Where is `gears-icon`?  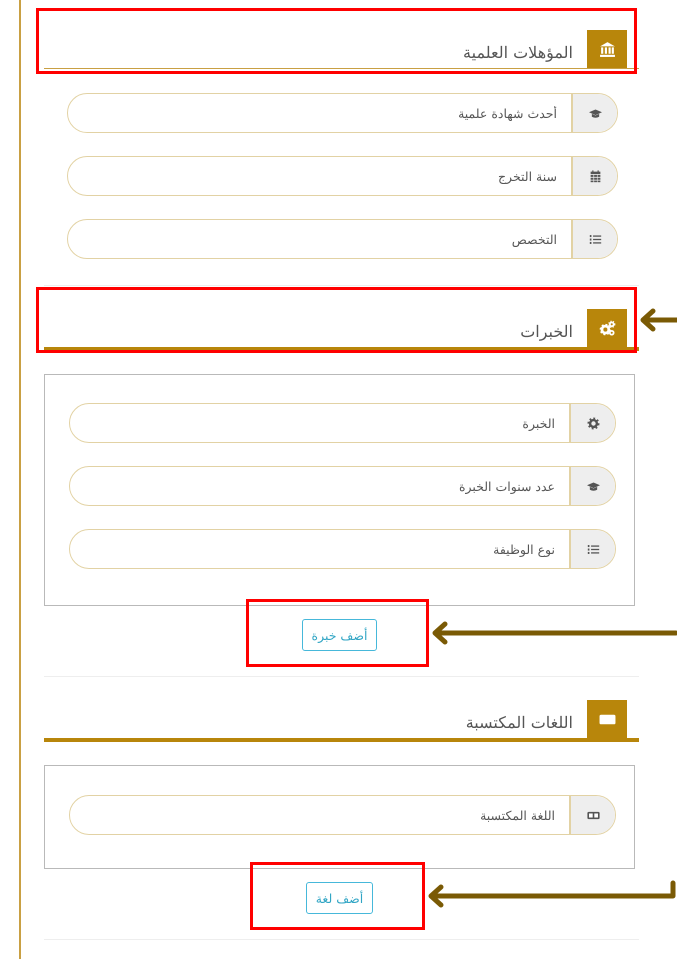 gears-icon is located at coordinates (607, 328).